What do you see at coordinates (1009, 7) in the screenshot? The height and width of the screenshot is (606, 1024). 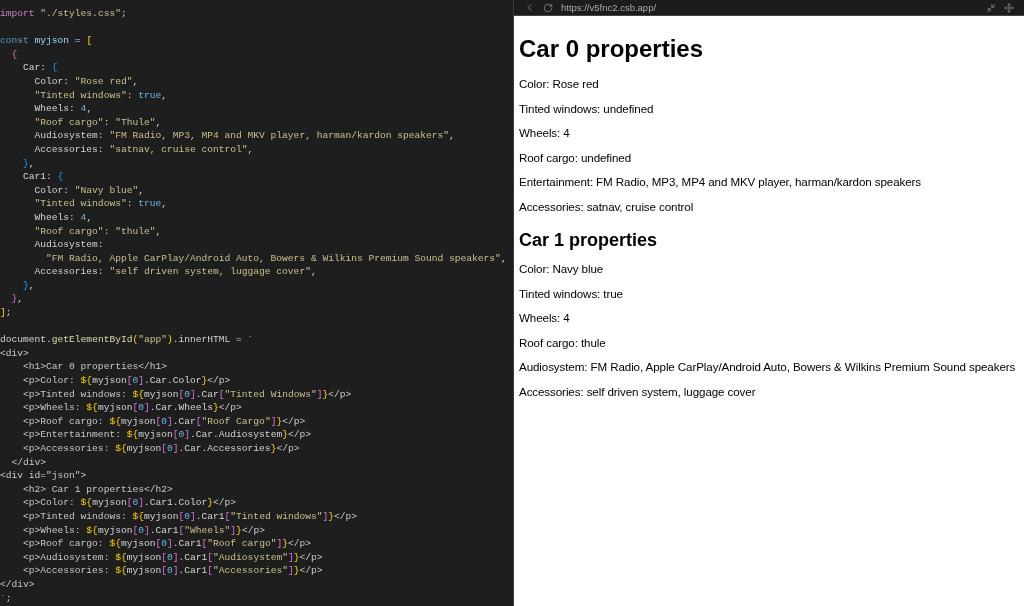 I see `move-icon` at bounding box center [1009, 7].